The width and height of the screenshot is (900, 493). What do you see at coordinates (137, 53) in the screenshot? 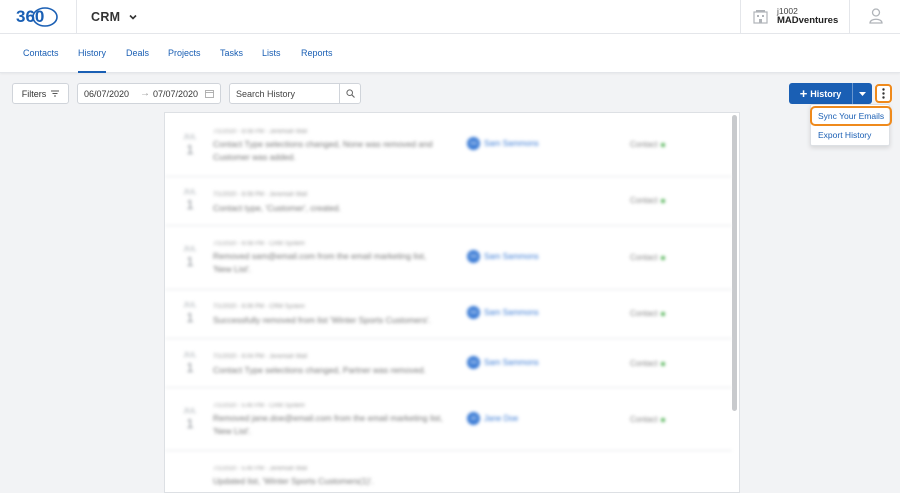
I see `tab-deals: Deals` at bounding box center [137, 53].